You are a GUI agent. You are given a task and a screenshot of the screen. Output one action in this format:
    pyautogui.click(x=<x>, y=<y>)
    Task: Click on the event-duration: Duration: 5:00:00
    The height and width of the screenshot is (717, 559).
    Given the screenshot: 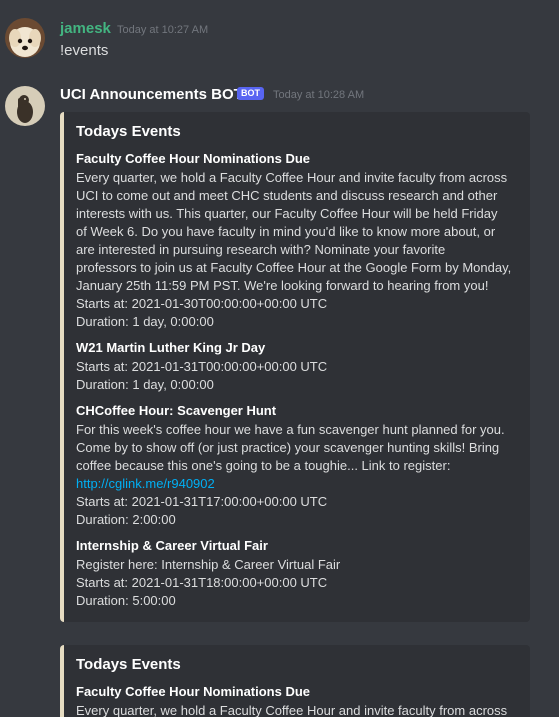 What is the action you would take?
    pyautogui.click(x=126, y=600)
    